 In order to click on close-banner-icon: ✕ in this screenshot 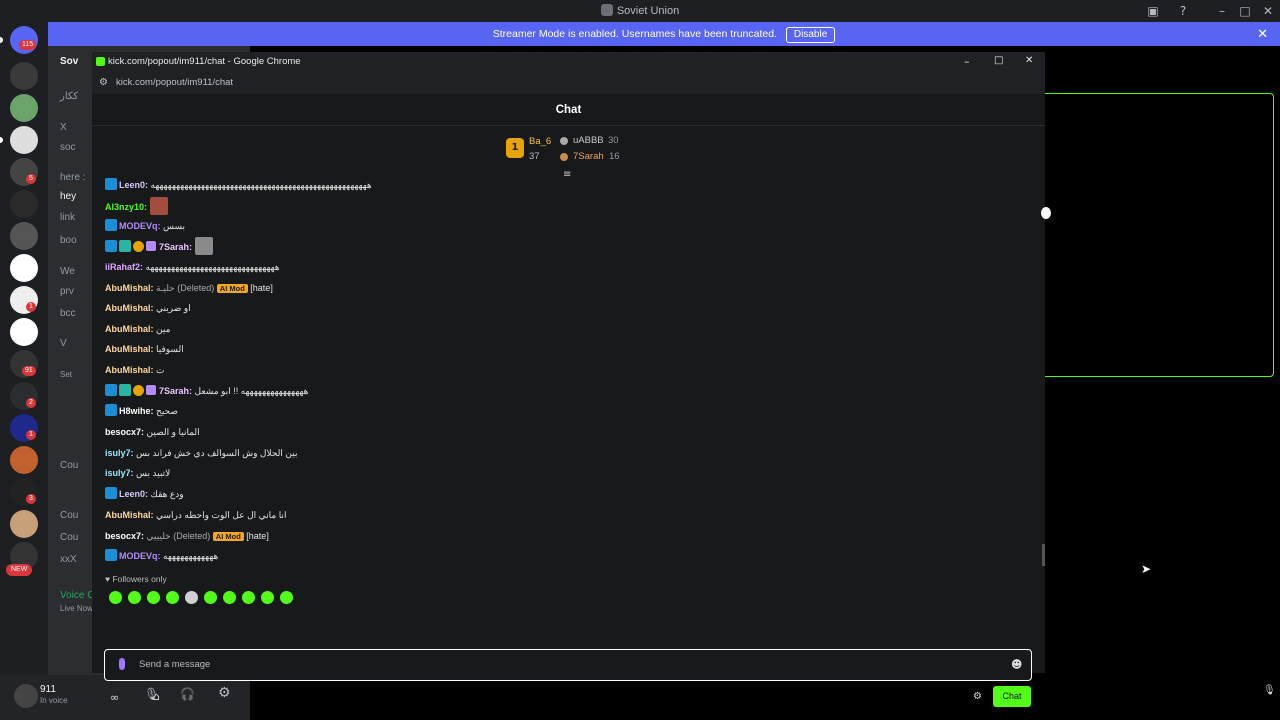, I will do `click(1262, 34)`.